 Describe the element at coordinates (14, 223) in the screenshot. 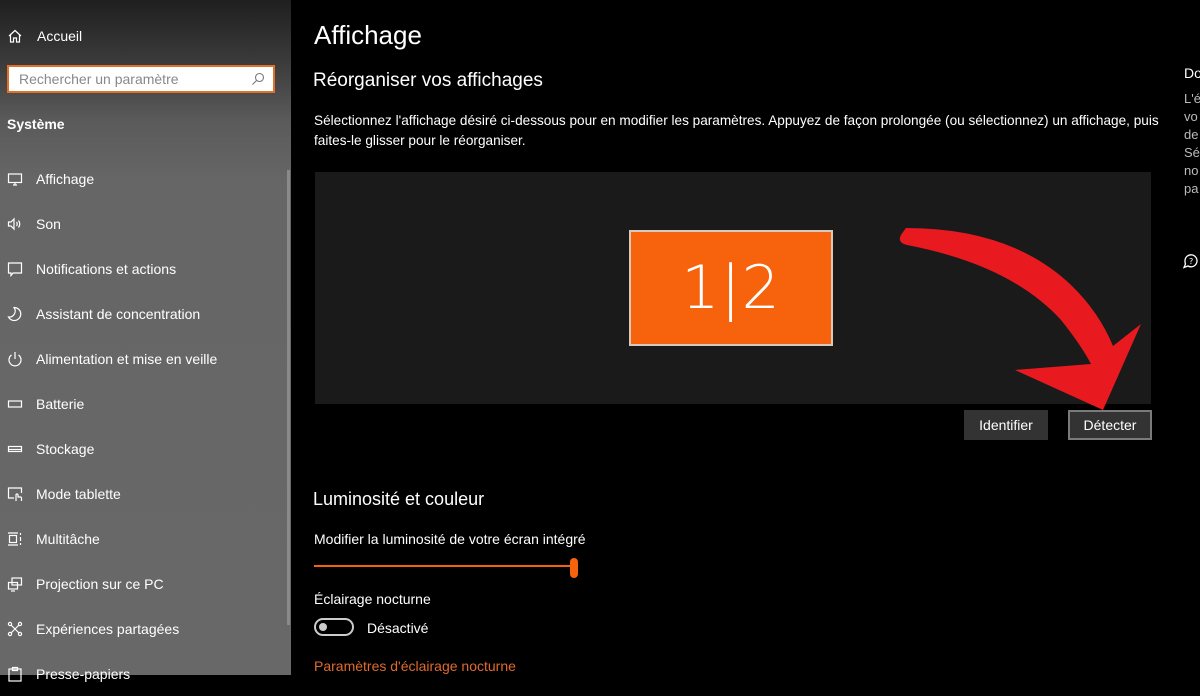

I see `speaker-icon` at that location.